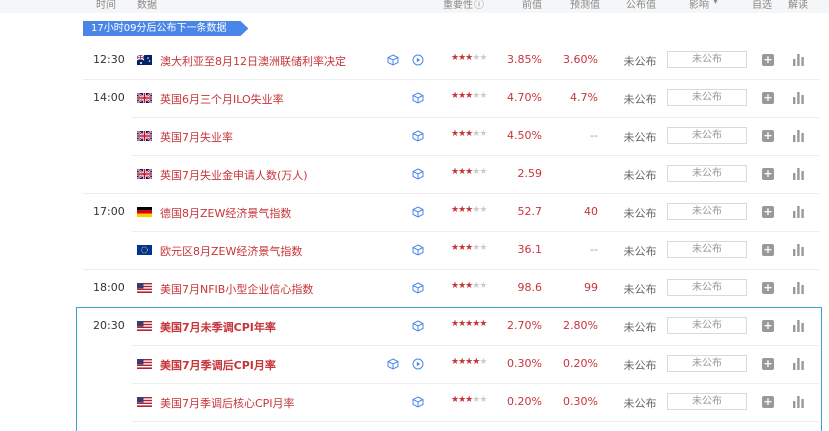 Image resolution: width=829 pixels, height=431 pixels. Describe the element at coordinates (227, 403) in the screenshot. I see `indicator-name: 美国7月季调后核心CPI月率` at that location.